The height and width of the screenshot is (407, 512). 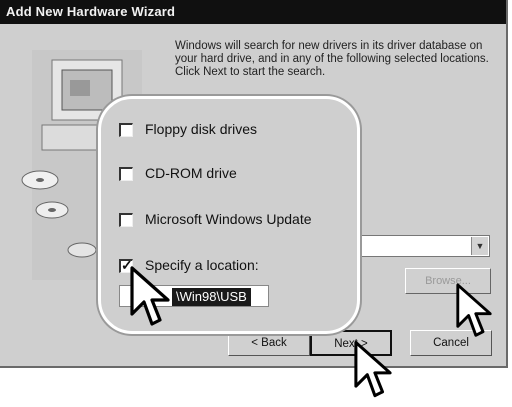 I want to click on title-bar: Add New Hardware Wizard, so click(x=253, y=12).